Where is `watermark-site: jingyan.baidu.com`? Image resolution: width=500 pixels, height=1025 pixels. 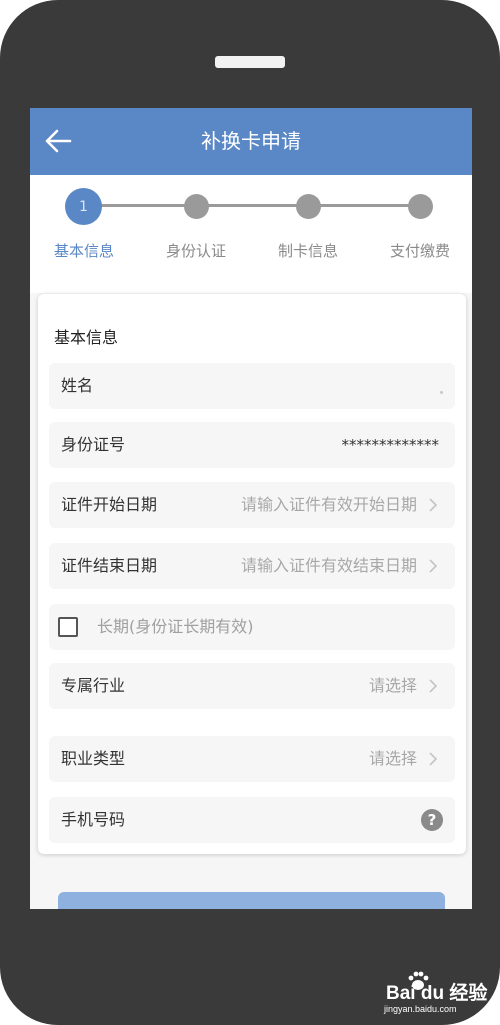
watermark-site: jingyan.baidu.com is located at coordinates (420, 1009).